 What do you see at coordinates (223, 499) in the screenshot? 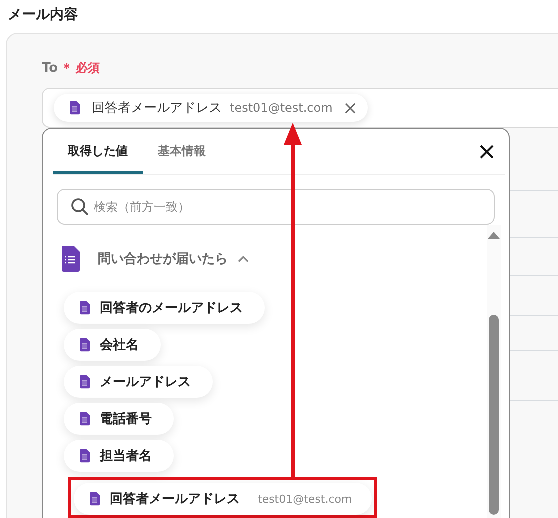
I see `variable-item: 回答者メールアドレス test01@test.com` at bounding box center [223, 499].